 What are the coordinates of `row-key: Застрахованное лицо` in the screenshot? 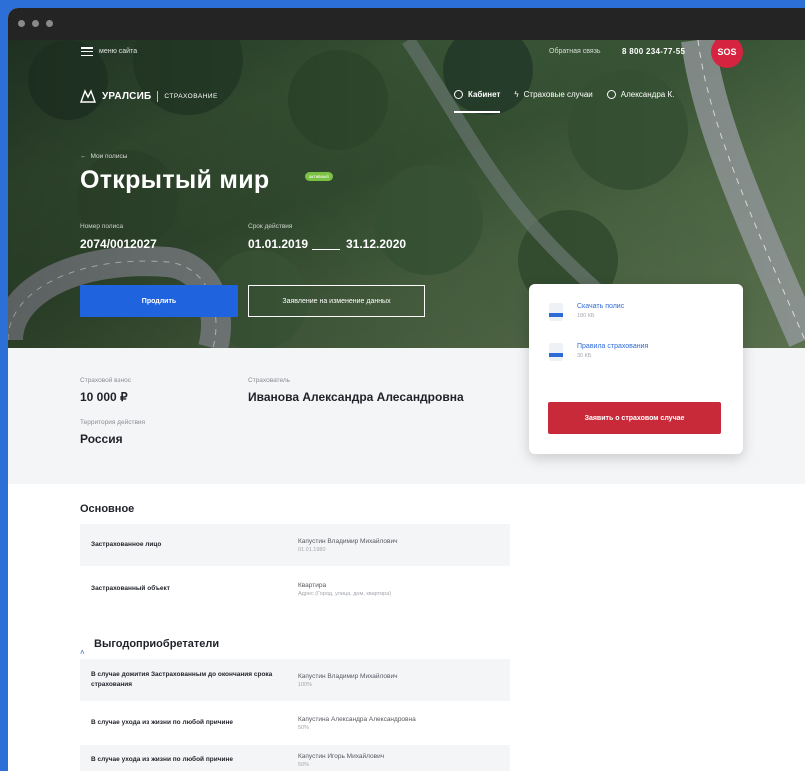 It's located at (126, 544).